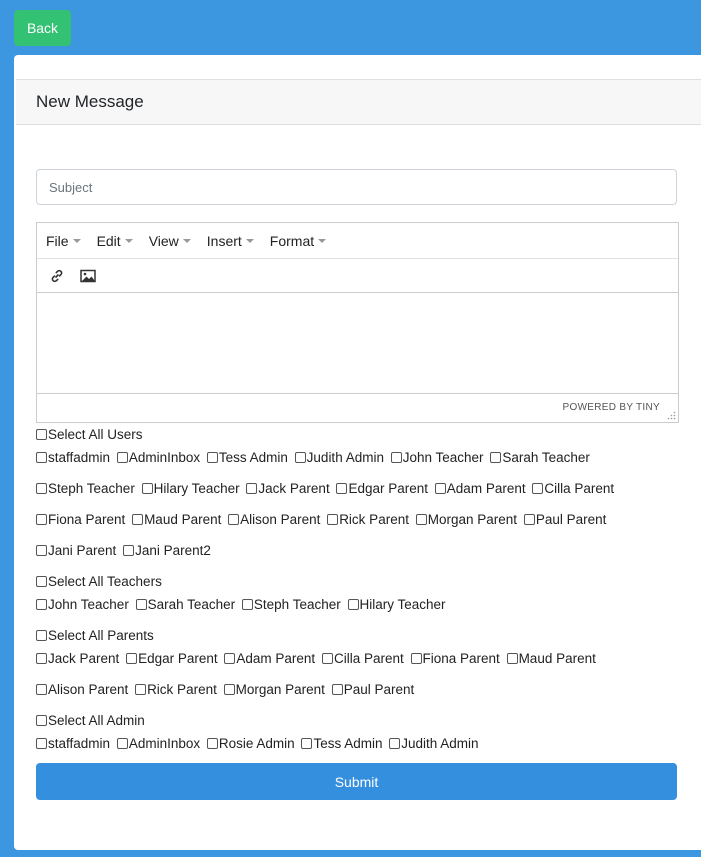 This screenshot has width=701, height=857. What do you see at coordinates (76, 550) in the screenshot?
I see `recipient-checkbox: Jani Parent` at bounding box center [76, 550].